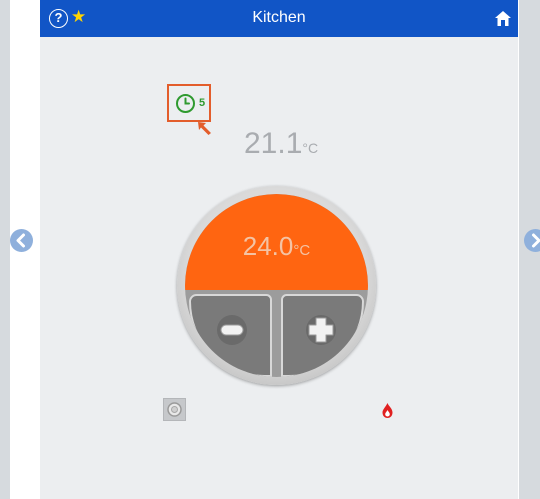 The width and height of the screenshot is (540, 499). I want to click on left-margin, so click(5, 249).